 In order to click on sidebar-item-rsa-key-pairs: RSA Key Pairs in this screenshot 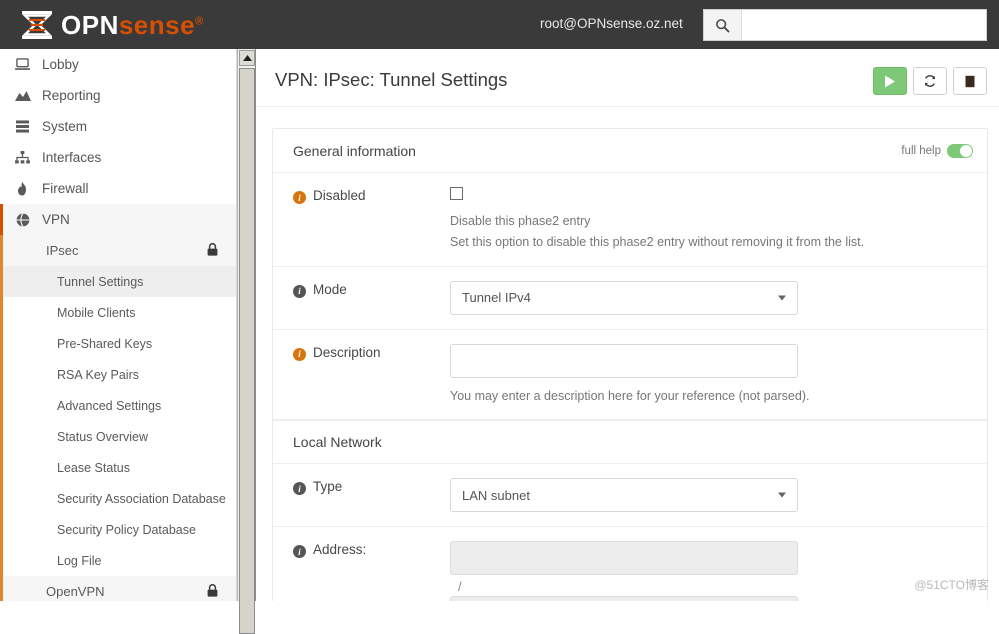, I will do `click(118, 374)`.